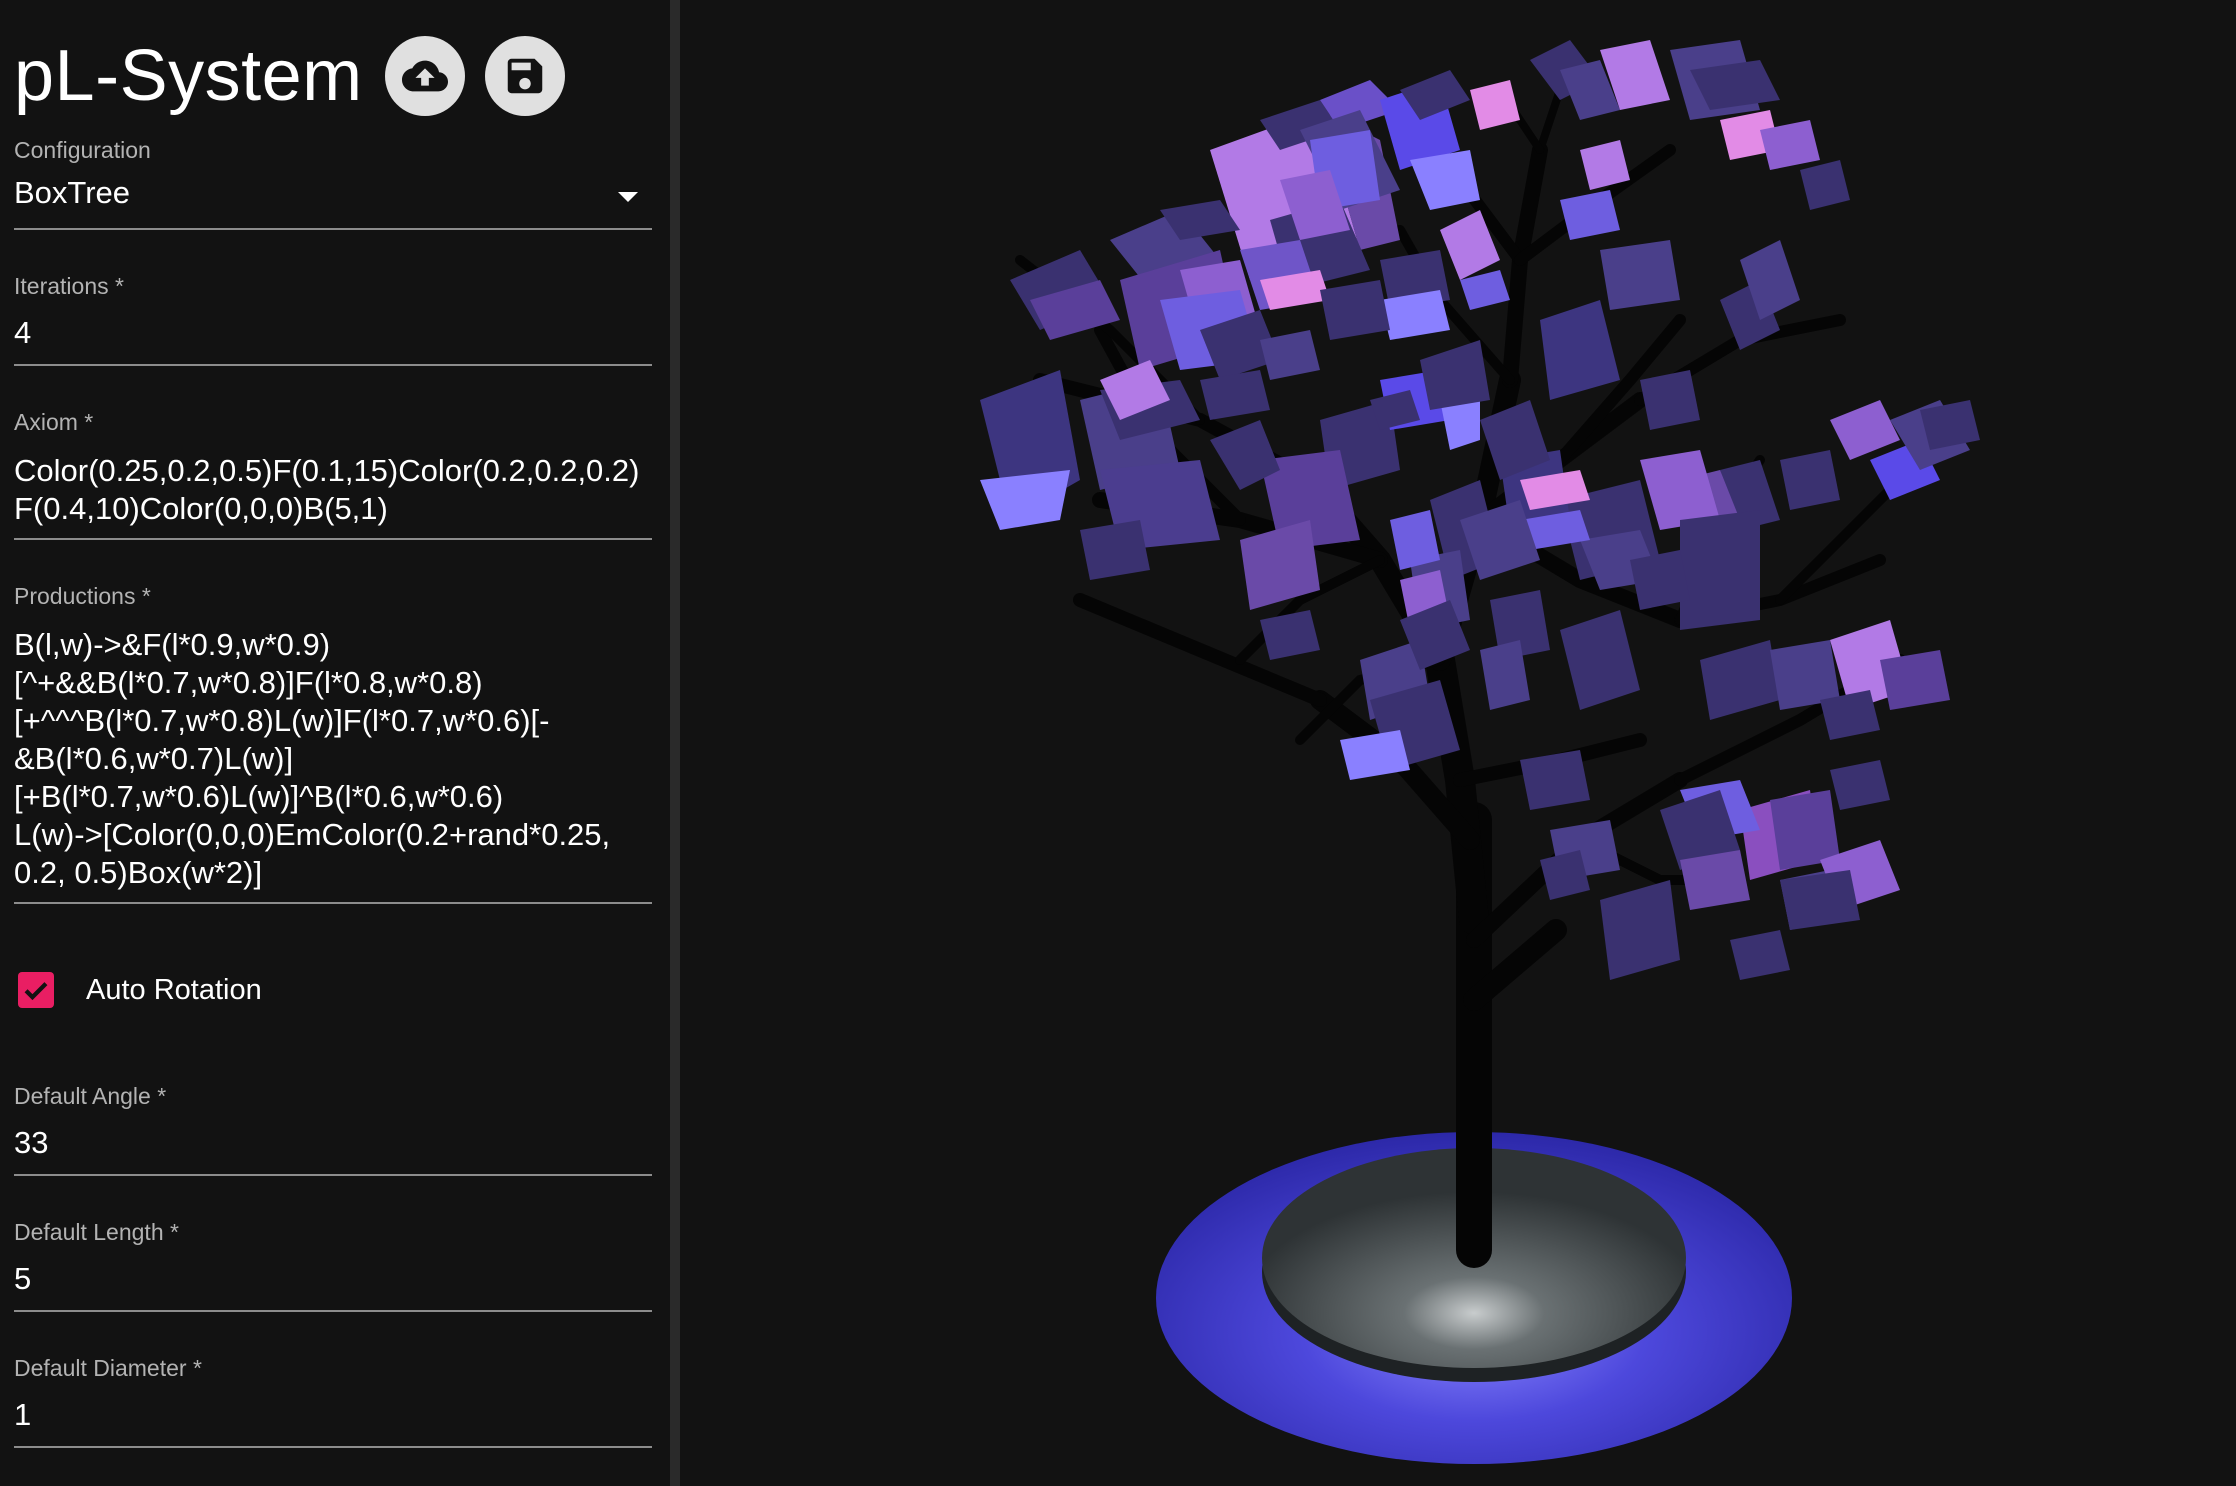  What do you see at coordinates (72, 192) in the screenshot?
I see `configuration-value: BoxTree` at bounding box center [72, 192].